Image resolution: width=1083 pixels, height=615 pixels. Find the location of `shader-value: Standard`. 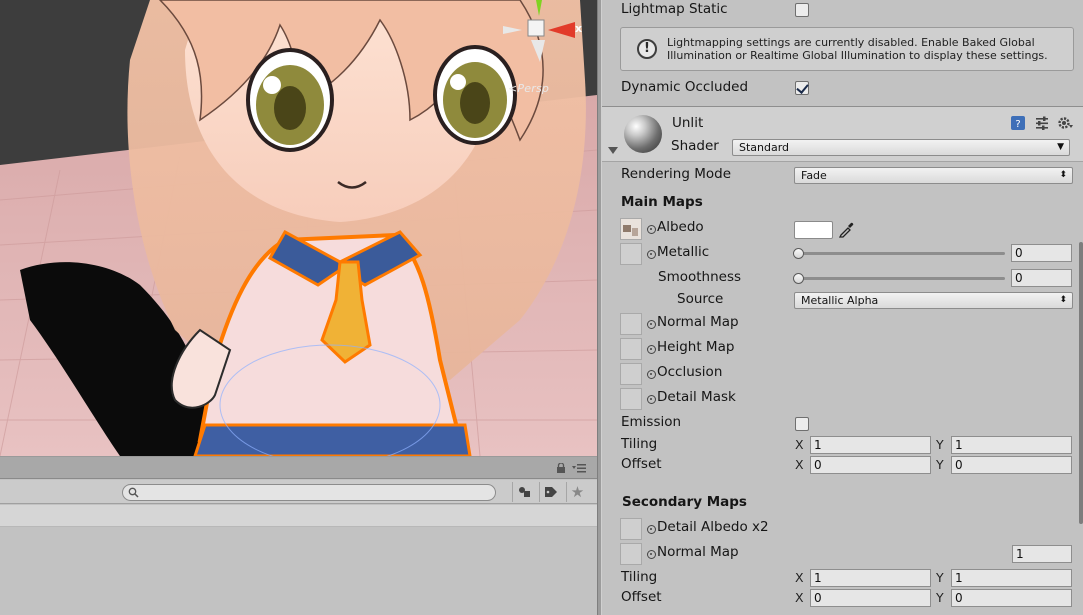

shader-value: Standard is located at coordinates (764, 147).